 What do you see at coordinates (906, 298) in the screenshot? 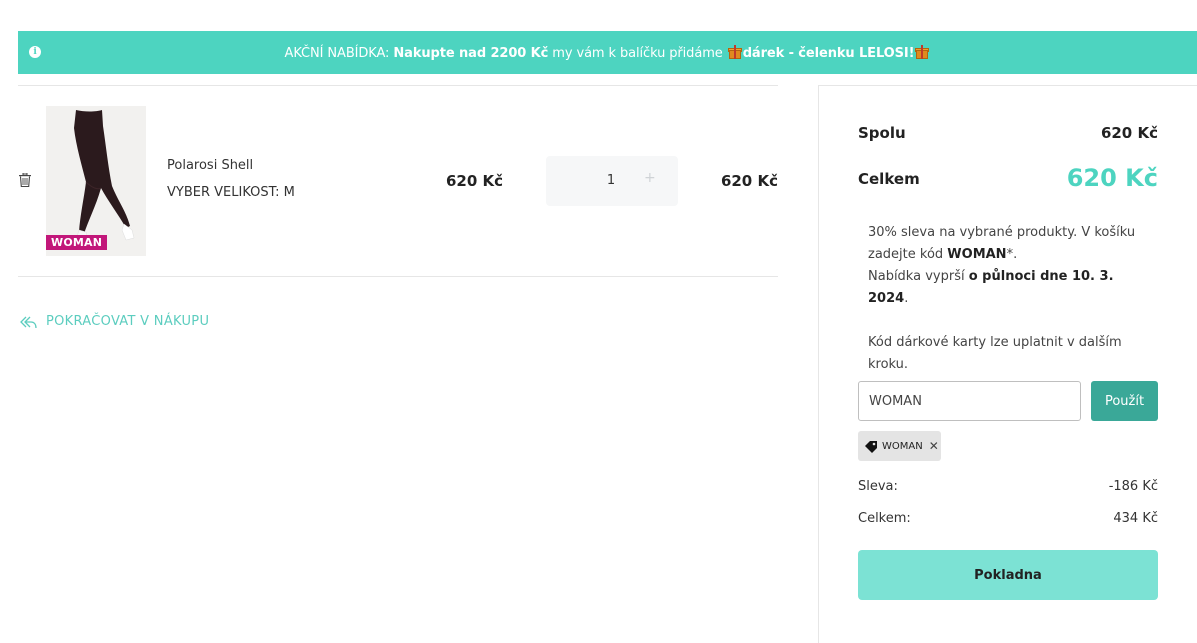
I see `promo-line2-end: .` at bounding box center [906, 298].